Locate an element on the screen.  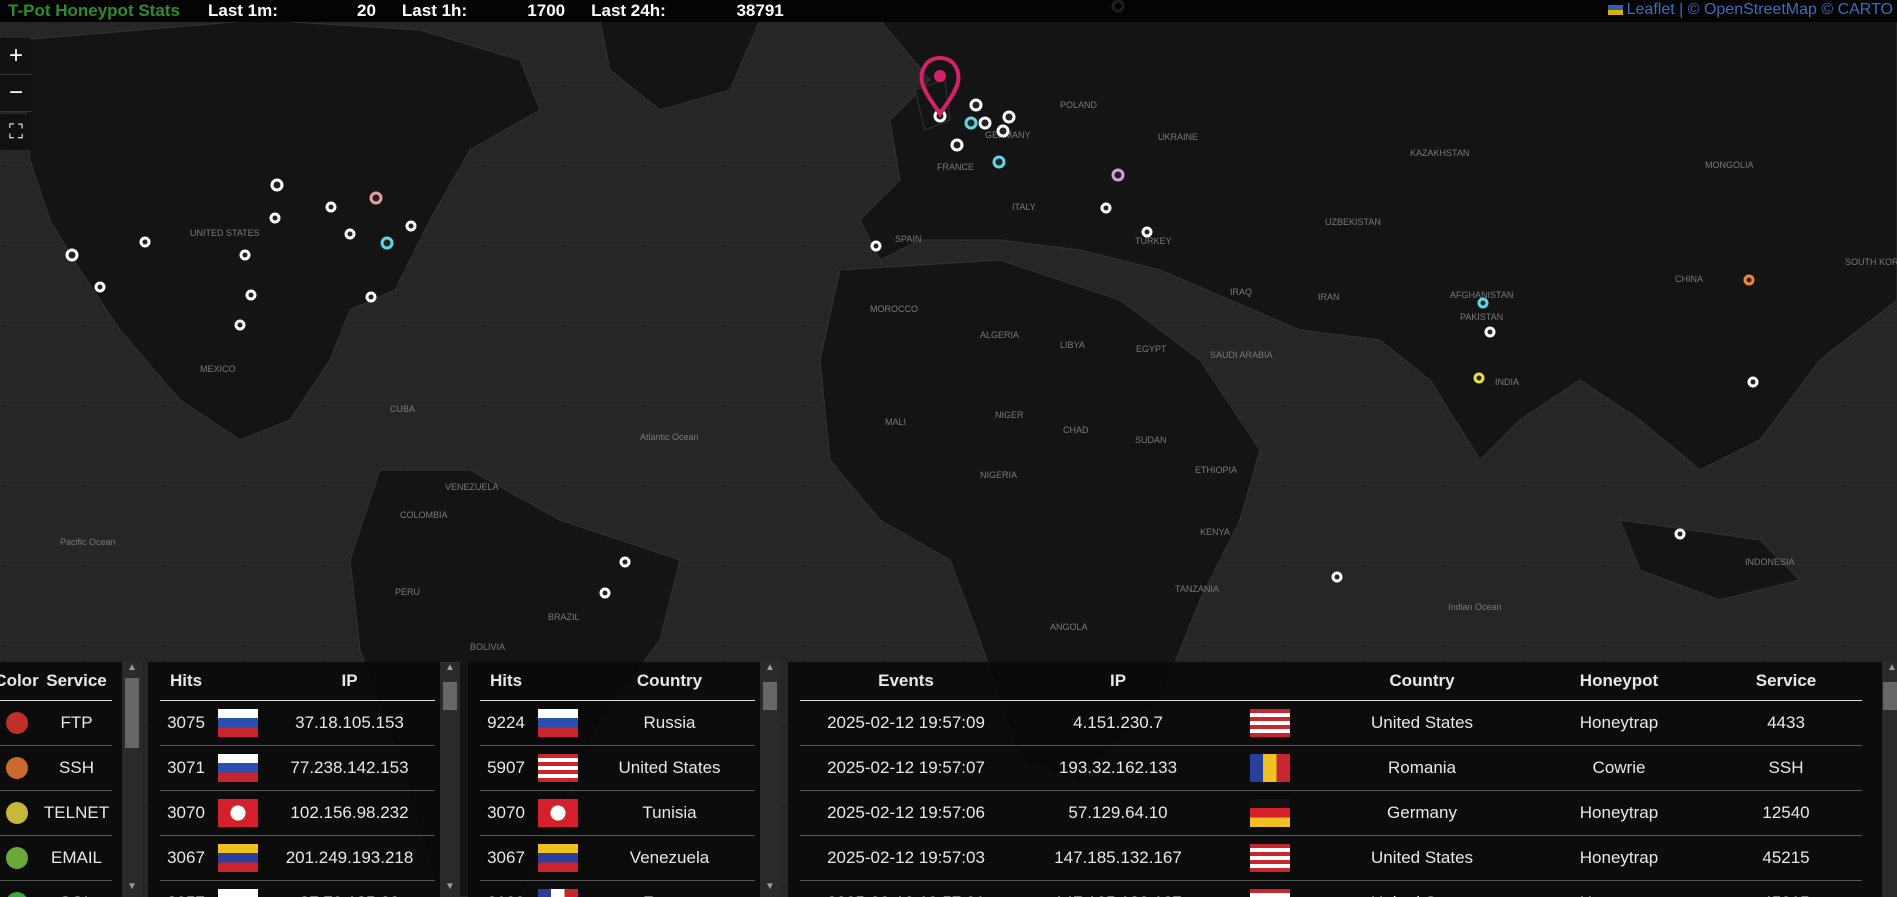
event-time-cell: 2025-02-12 19:57:07 is located at coordinates (906, 768).